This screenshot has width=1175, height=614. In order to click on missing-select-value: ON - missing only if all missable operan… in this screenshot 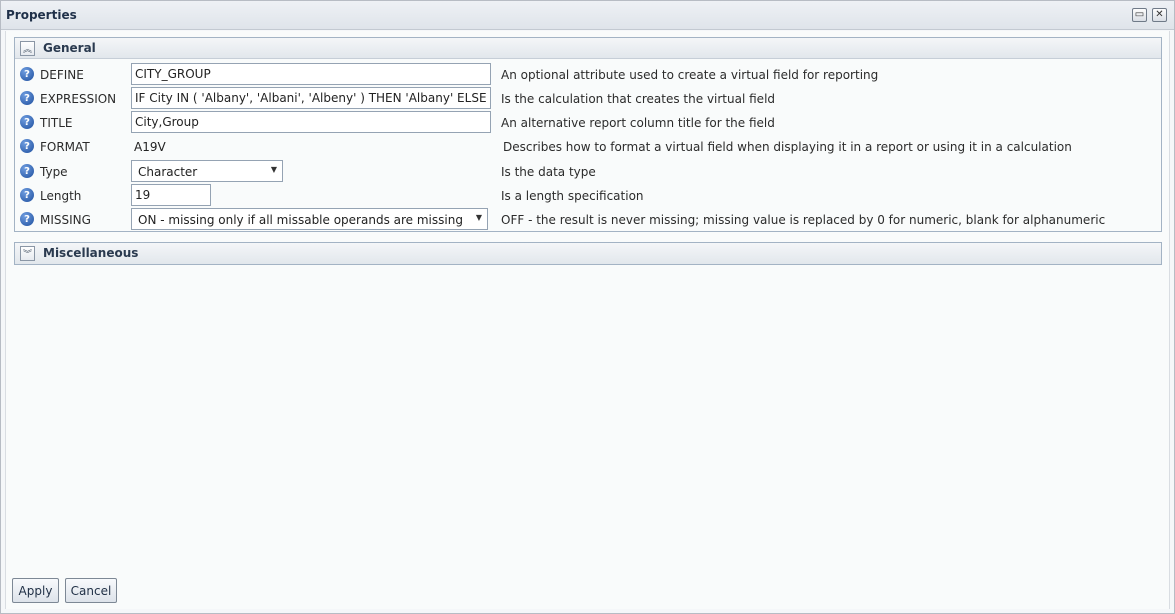, I will do `click(300, 220)`.